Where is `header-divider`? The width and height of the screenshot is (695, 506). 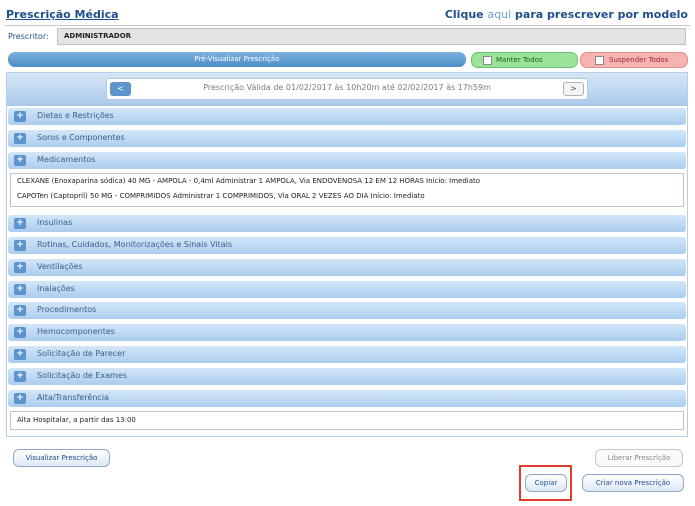 header-divider is located at coordinates (347, 25).